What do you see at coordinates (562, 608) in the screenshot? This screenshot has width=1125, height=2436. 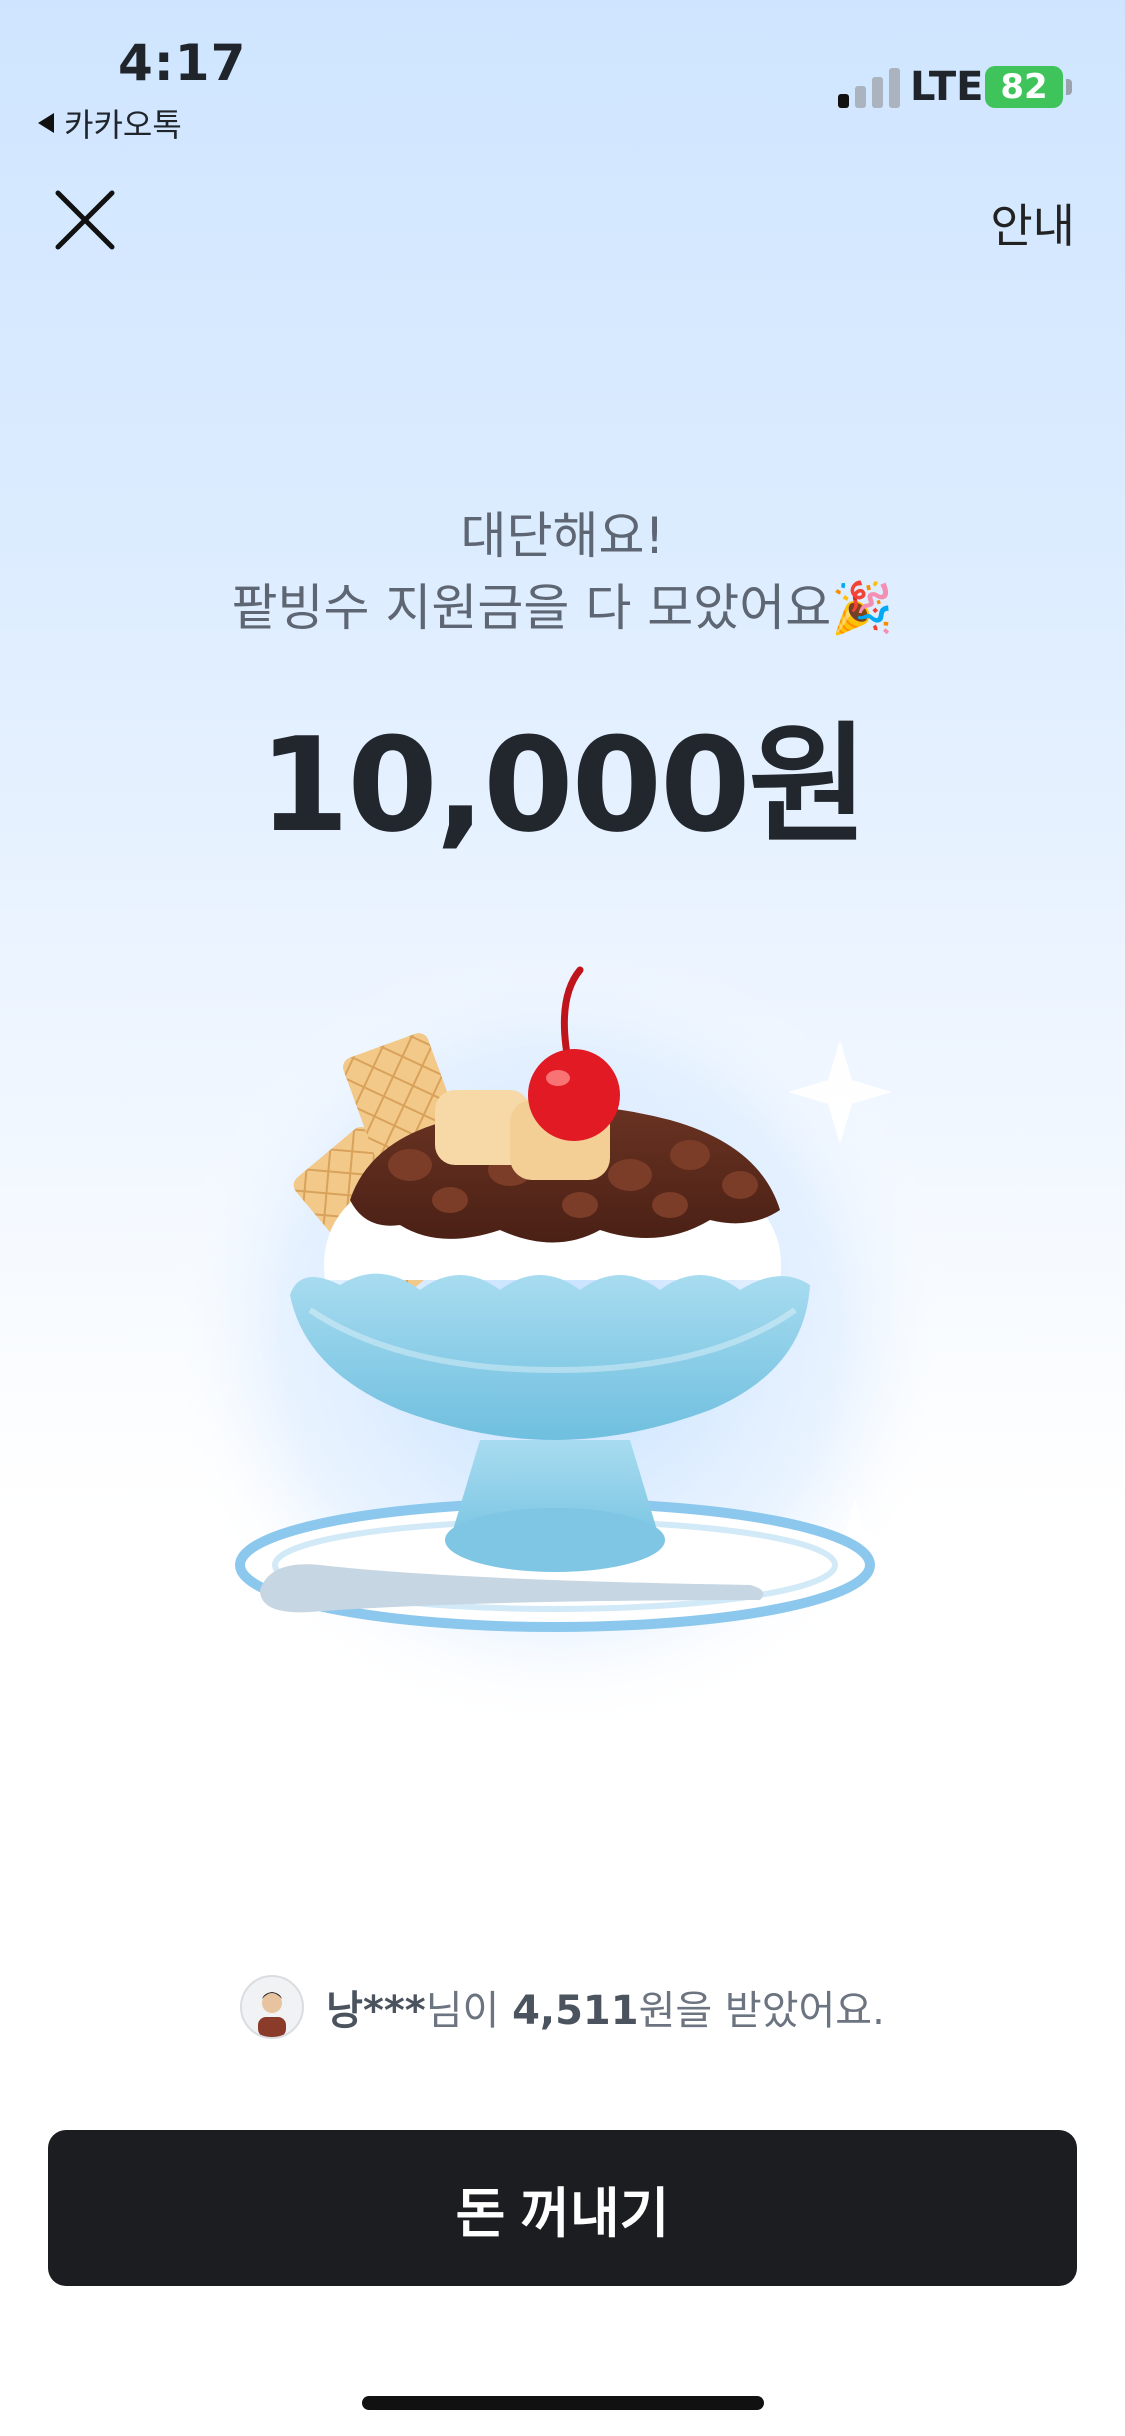 I see `headline-subtitle: 팥빙수 지원금을 다 모았어요🎉` at bounding box center [562, 608].